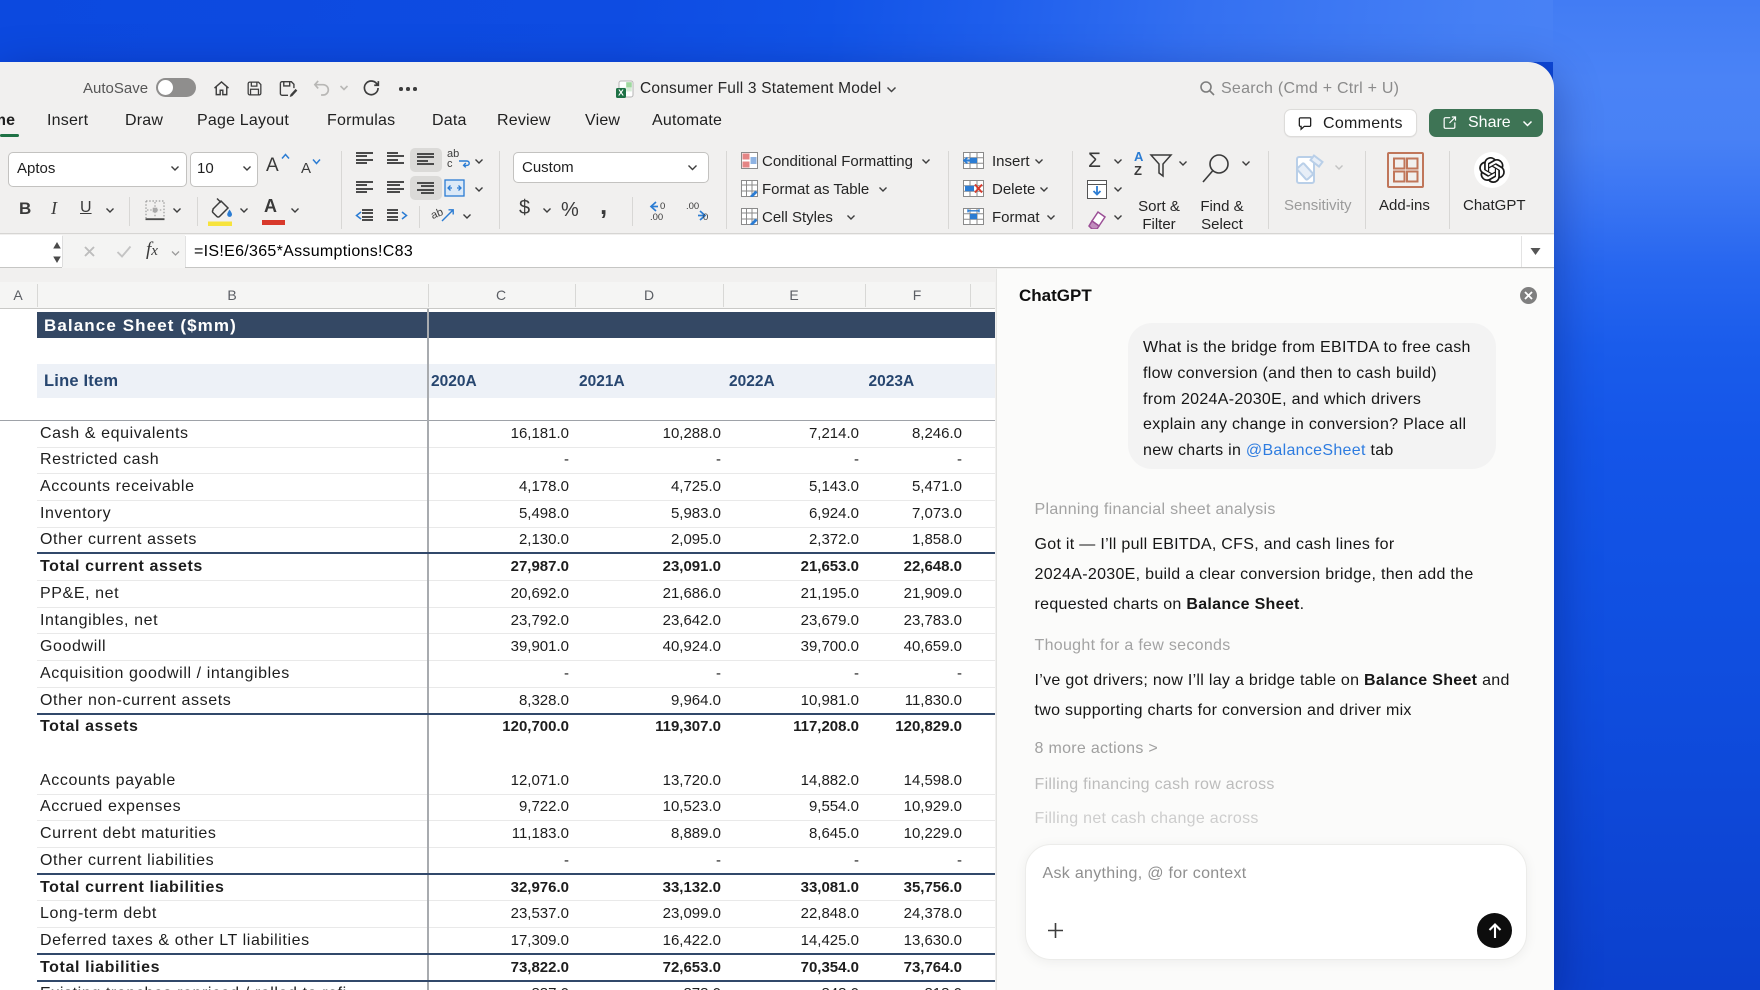 The width and height of the screenshot is (1760, 990). I want to click on svg-text: X, so click(621, 93).